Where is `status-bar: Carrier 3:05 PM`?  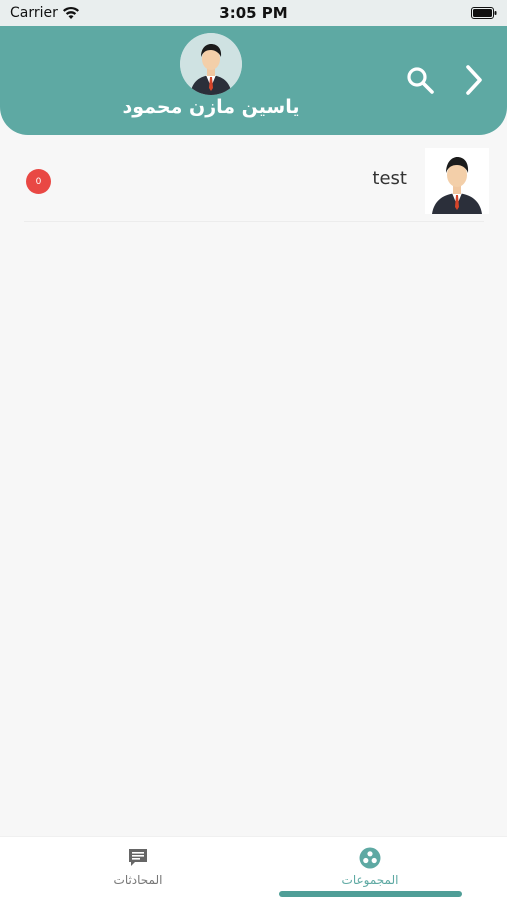
status-bar: Carrier 3:05 PM is located at coordinates (253, 13).